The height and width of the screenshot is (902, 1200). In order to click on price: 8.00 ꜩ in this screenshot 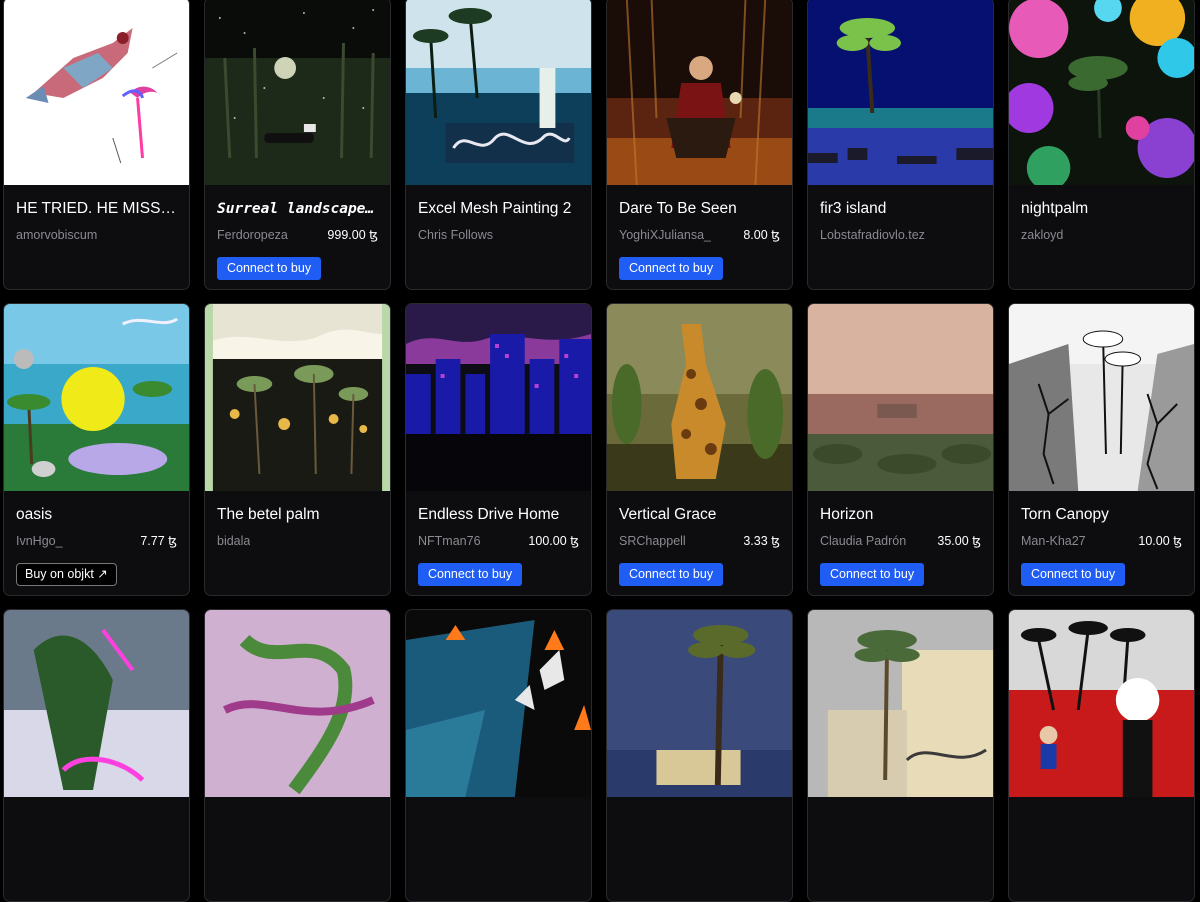, I will do `click(761, 235)`.